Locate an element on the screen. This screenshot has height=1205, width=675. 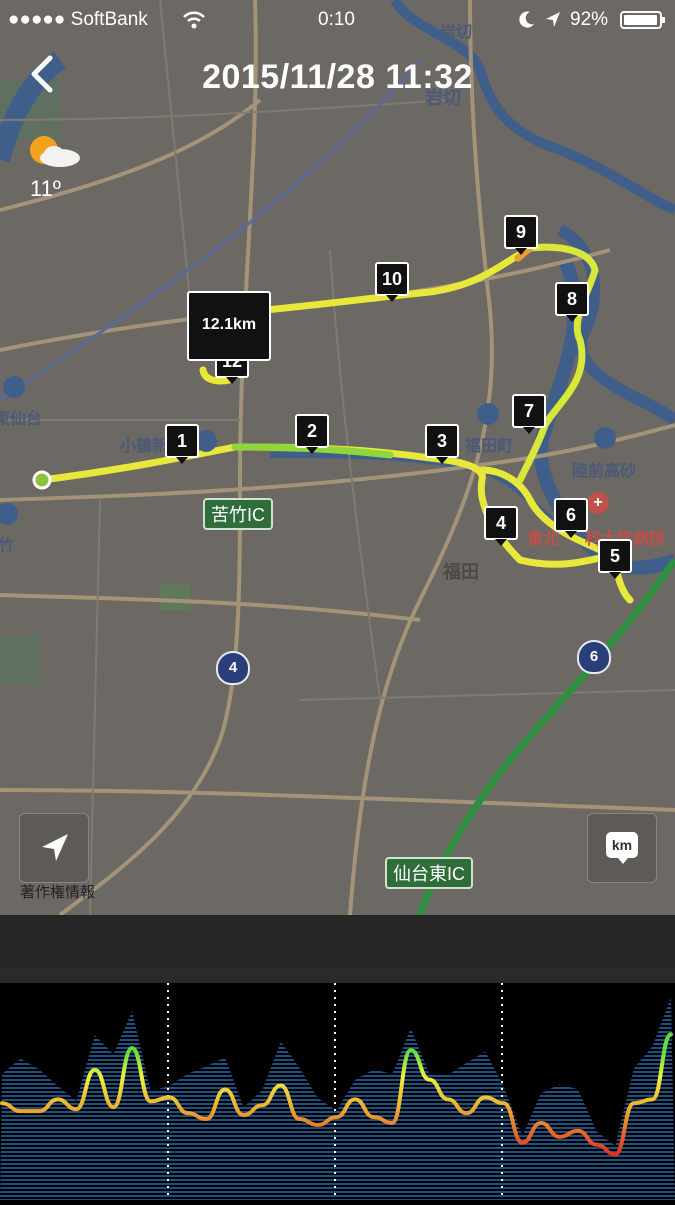
place-label-take: 竹 is located at coordinates (7, 546).